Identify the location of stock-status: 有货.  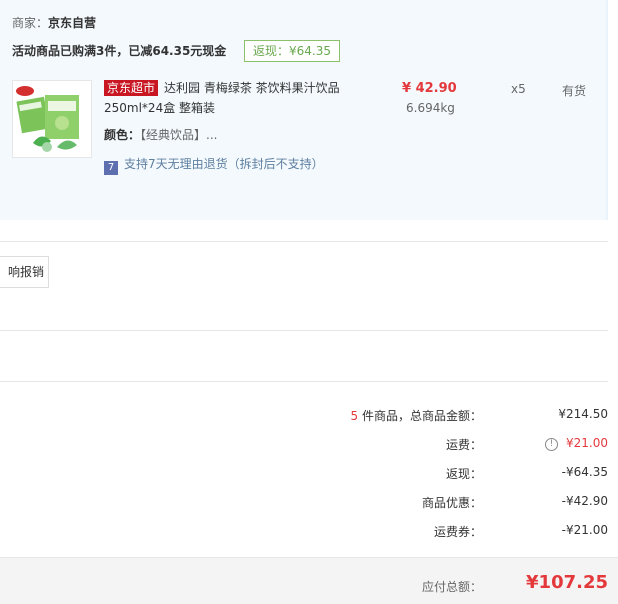
(574, 91).